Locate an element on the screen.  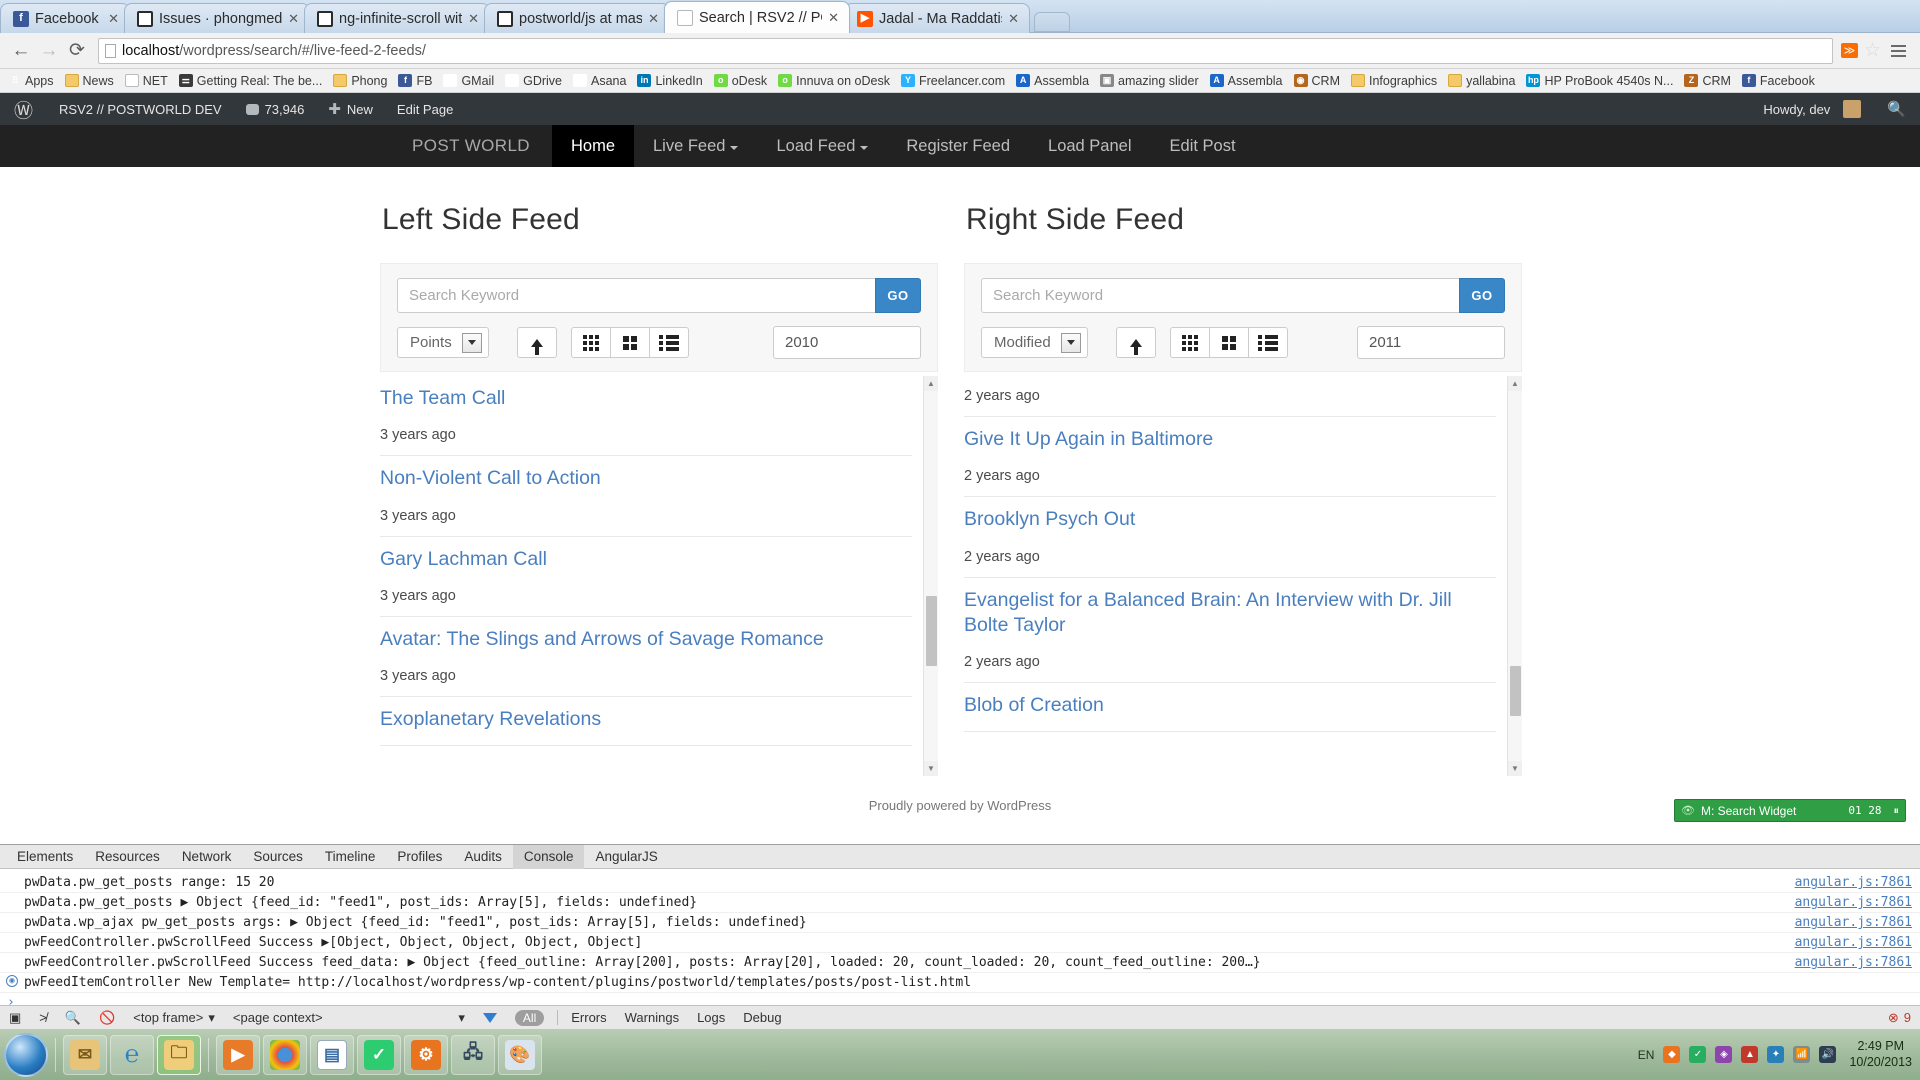
bluetooth-icon: ✦ is located at coordinates (1776, 1054).